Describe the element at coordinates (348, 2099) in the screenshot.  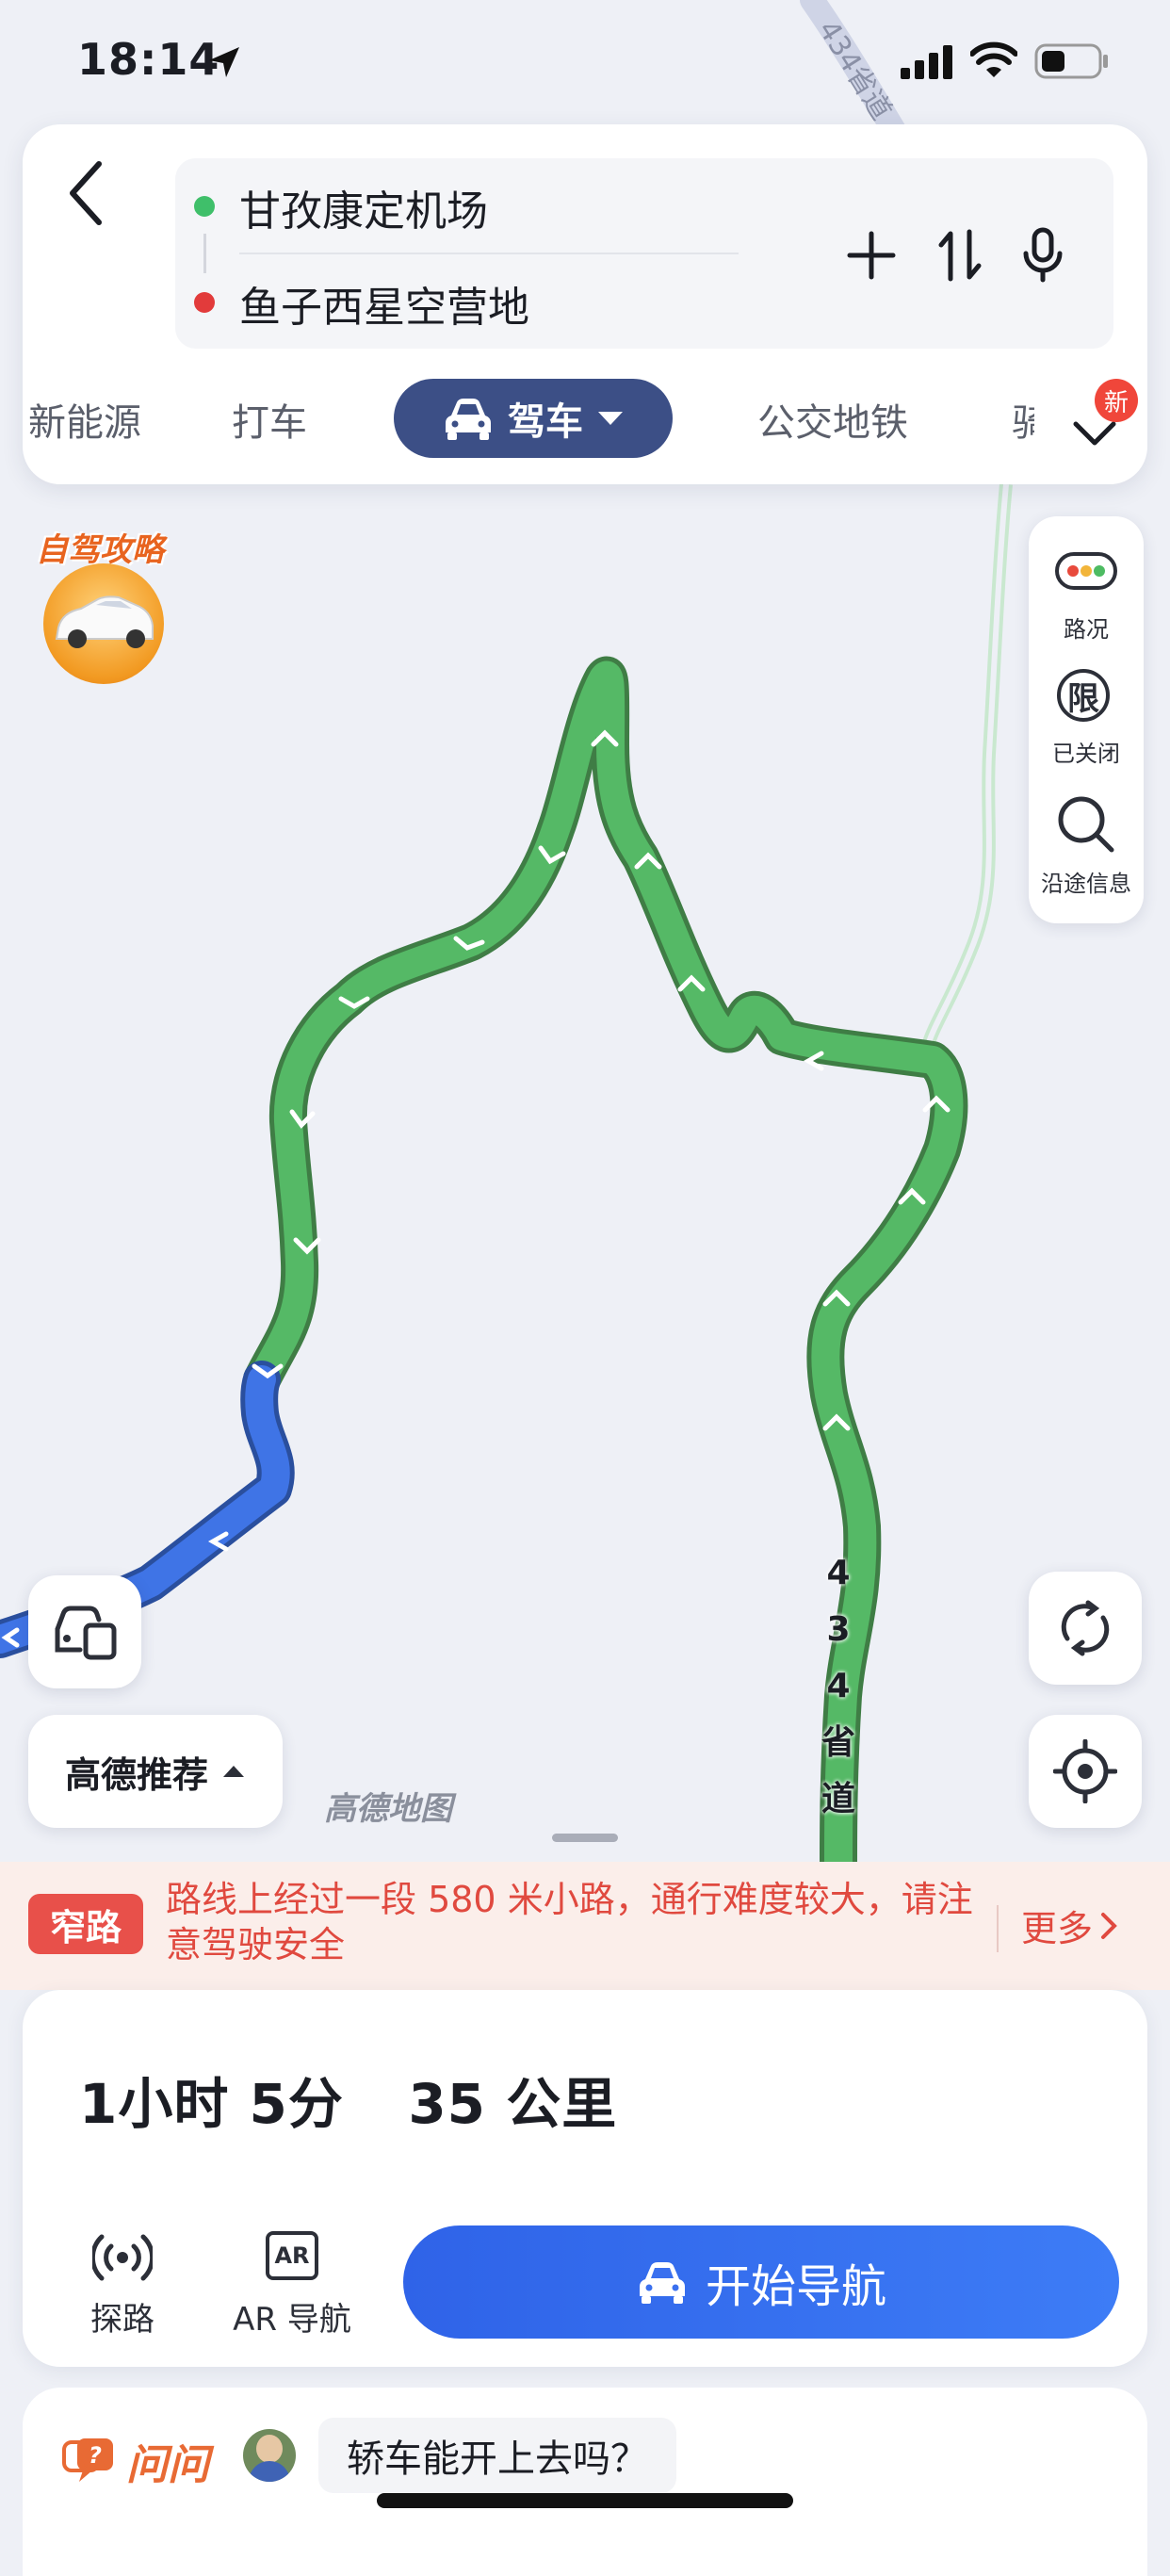
I see `route-summary: 1小时 5分 35 公里` at that location.